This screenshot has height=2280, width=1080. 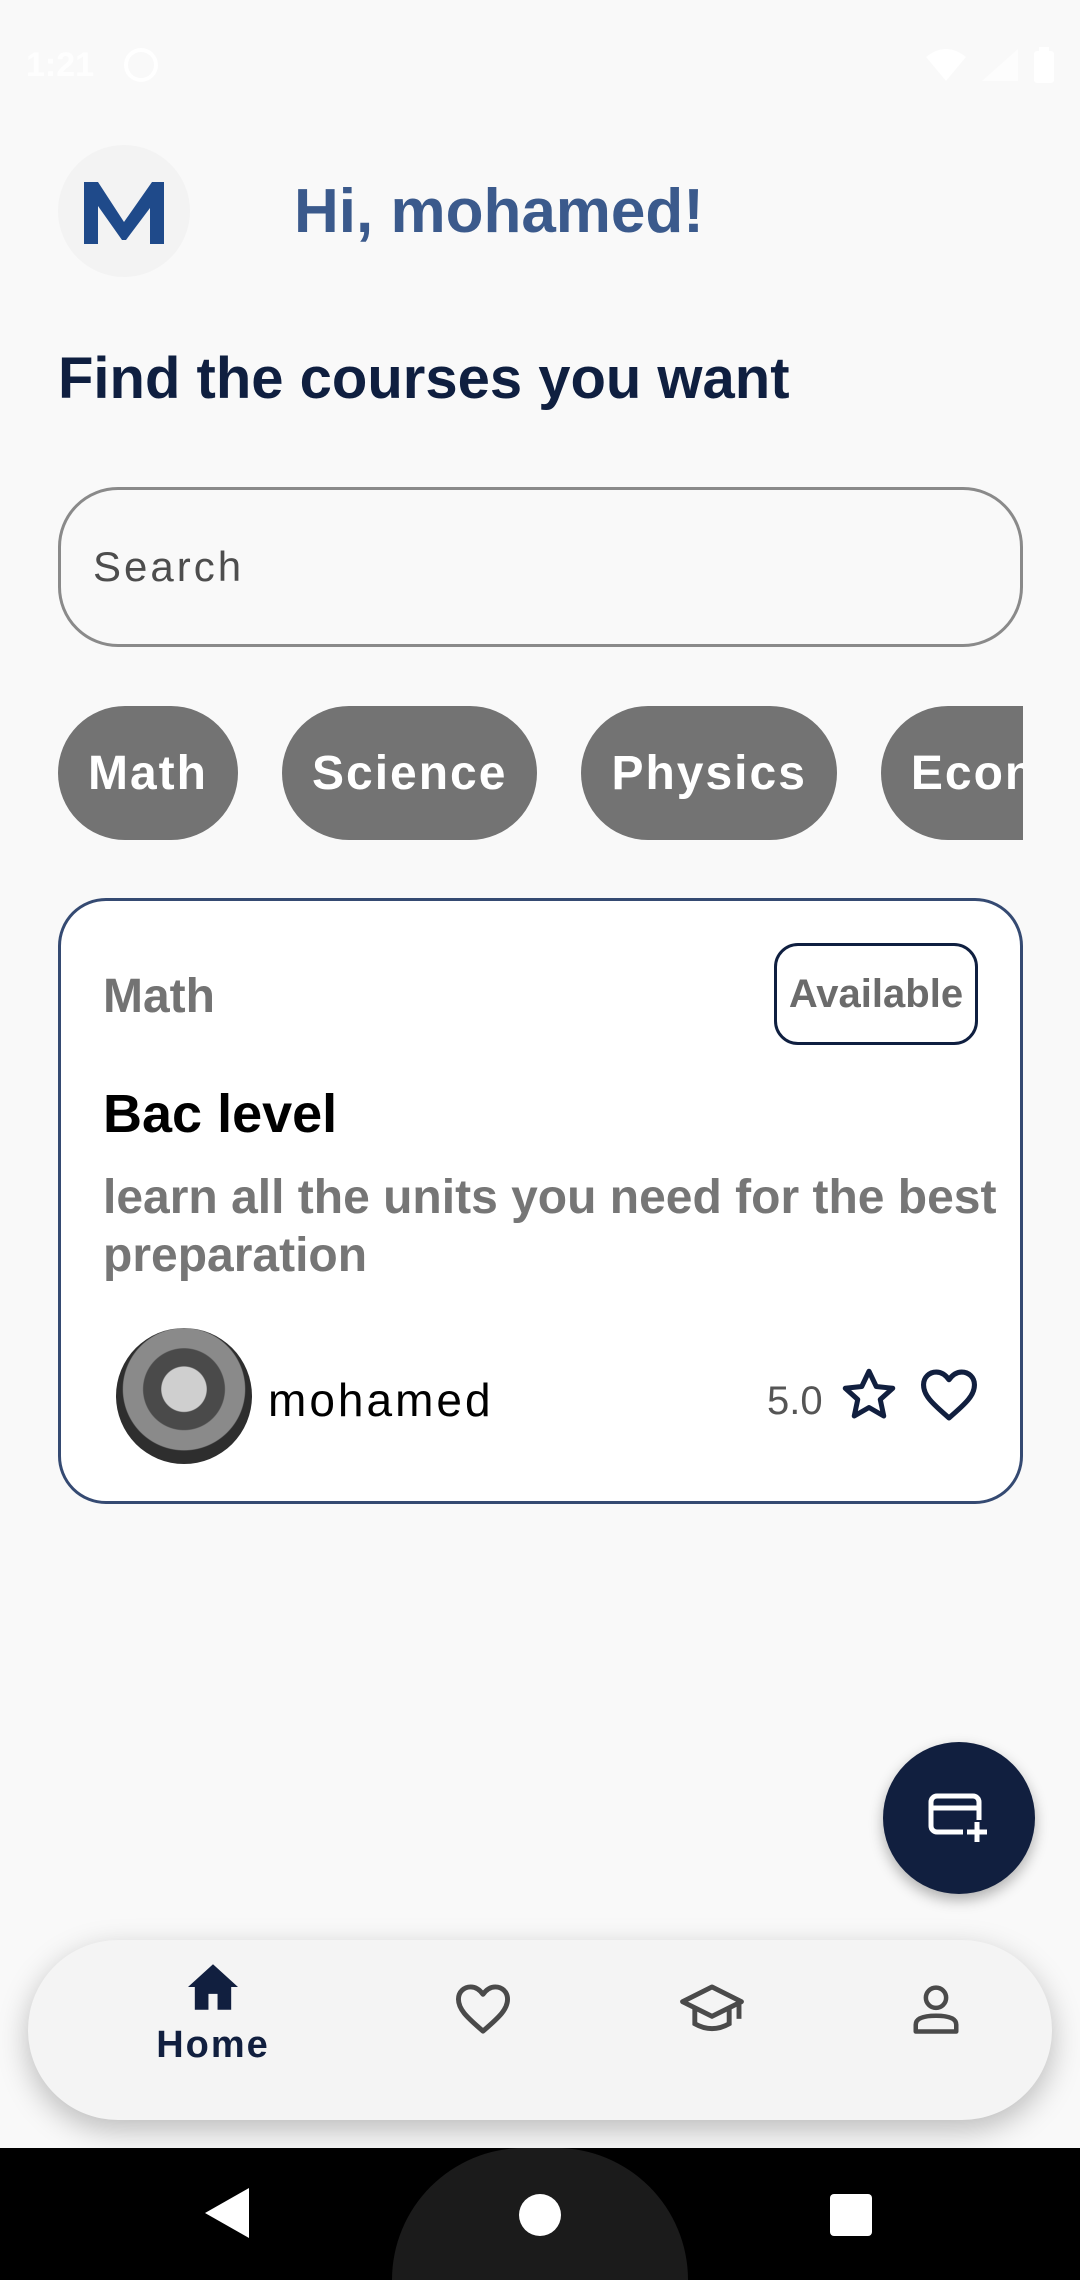 I want to click on chip-math: Math, so click(x=148, y=773).